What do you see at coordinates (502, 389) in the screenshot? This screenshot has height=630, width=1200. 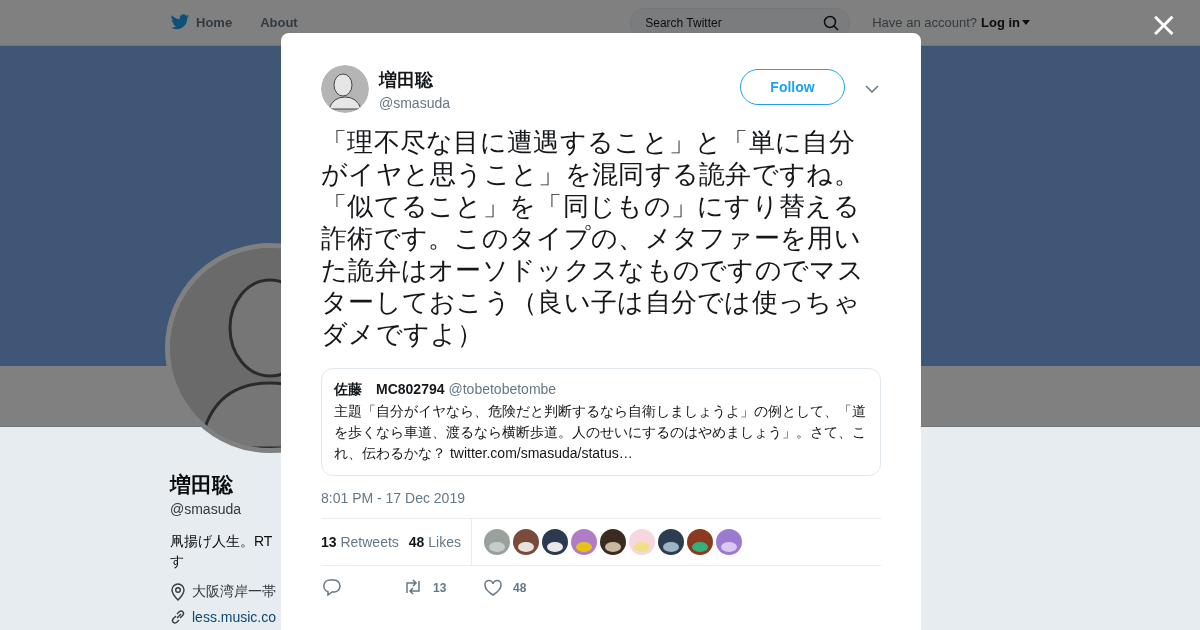 I see `quoted-author-handle: @tobetobetombe` at bounding box center [502, 389].